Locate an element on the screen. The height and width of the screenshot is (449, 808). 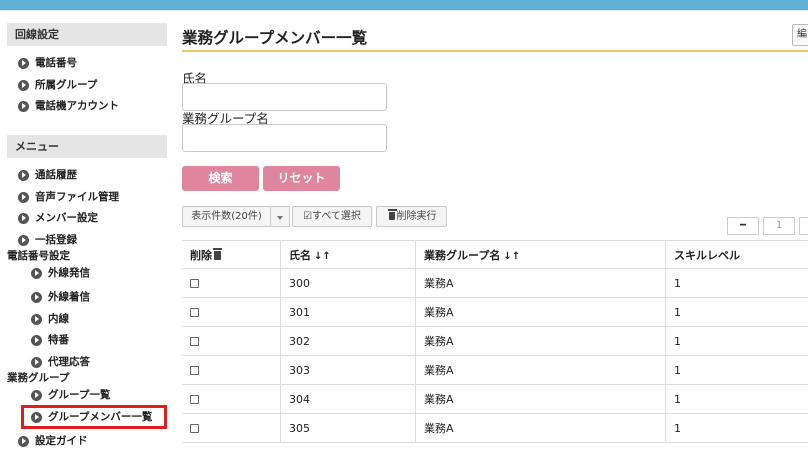
sidebar-item-phone-account: 電話機アカウント is located at coordinates (68, 106).